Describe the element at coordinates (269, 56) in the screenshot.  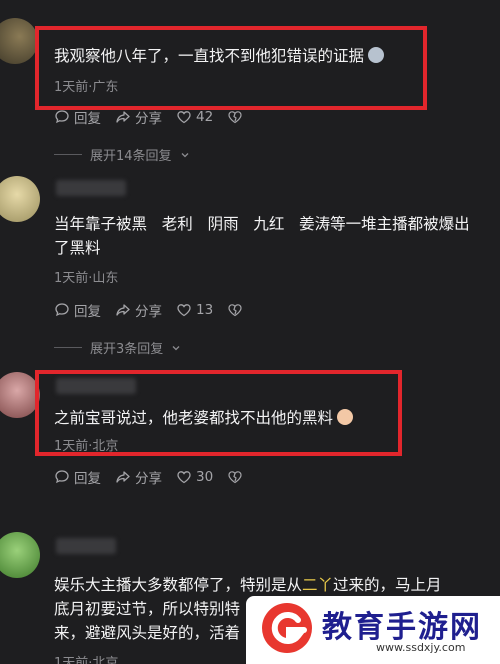
I see `comment-text: 我观察他八年了，一直找不到他犯错误的证据` at that location.